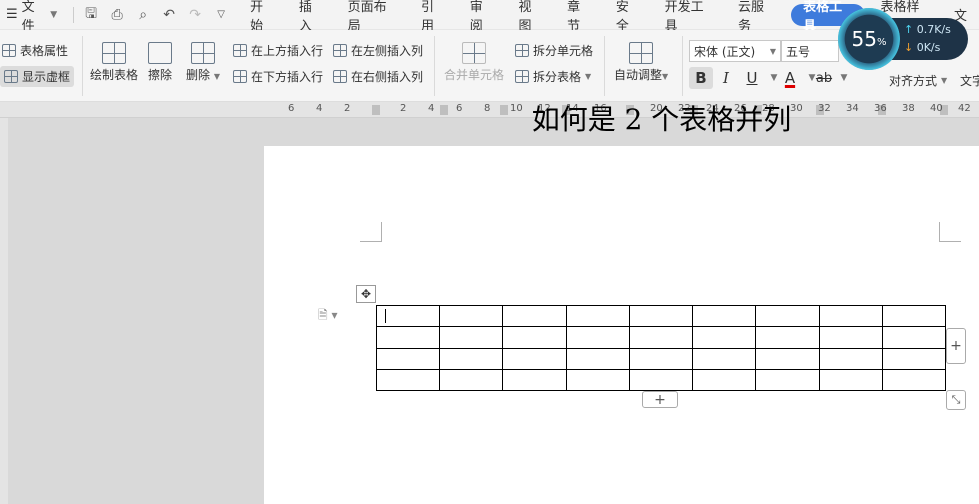 The image size is (979, 504). Describe the element at coordinates (278, 76) in the screenshot. I see `insert-row-below-button: 在下方插入行` at that location.